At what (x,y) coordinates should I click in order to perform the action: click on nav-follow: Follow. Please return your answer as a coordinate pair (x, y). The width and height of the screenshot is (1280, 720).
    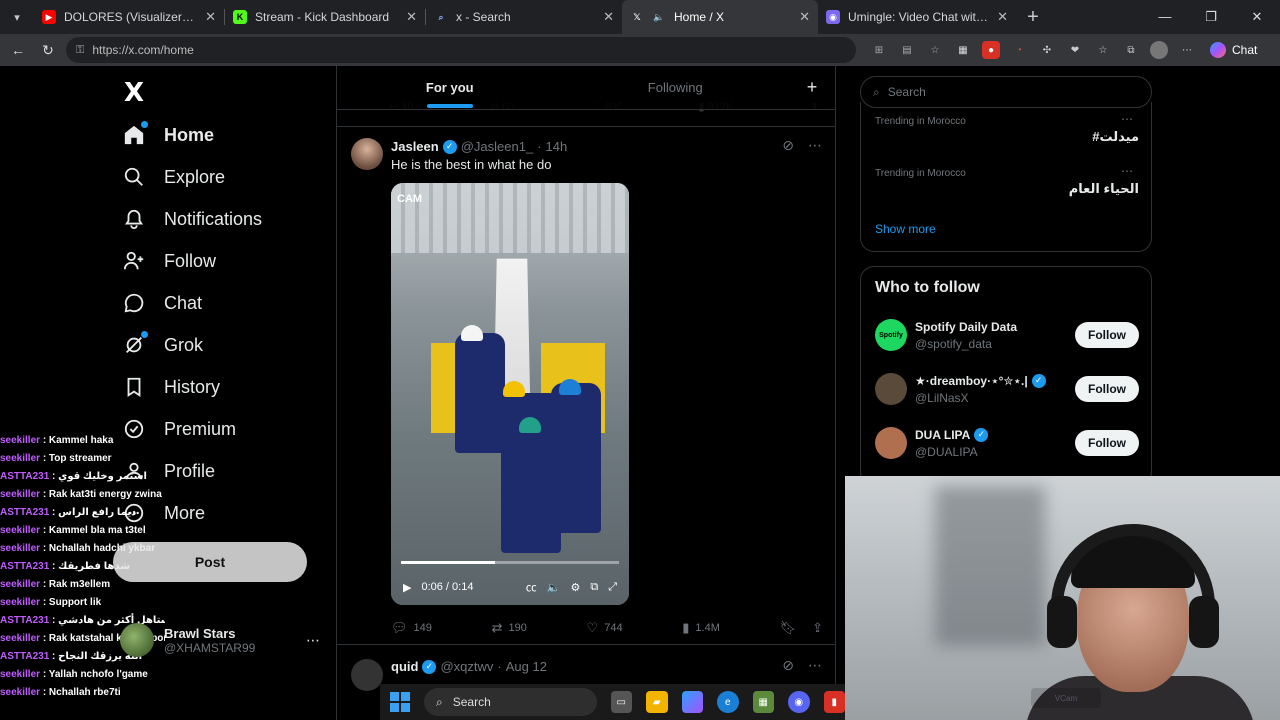
    Looking at the image, I should click on (169, 261).